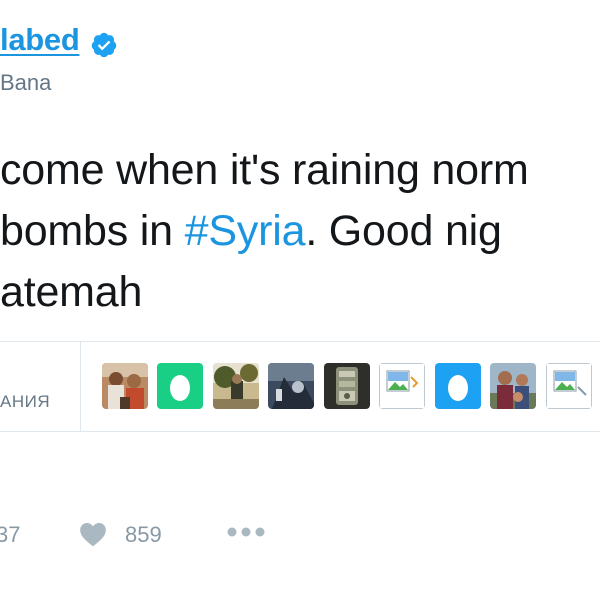  I want to click on avatar-photo-dark, so click(291, 386).